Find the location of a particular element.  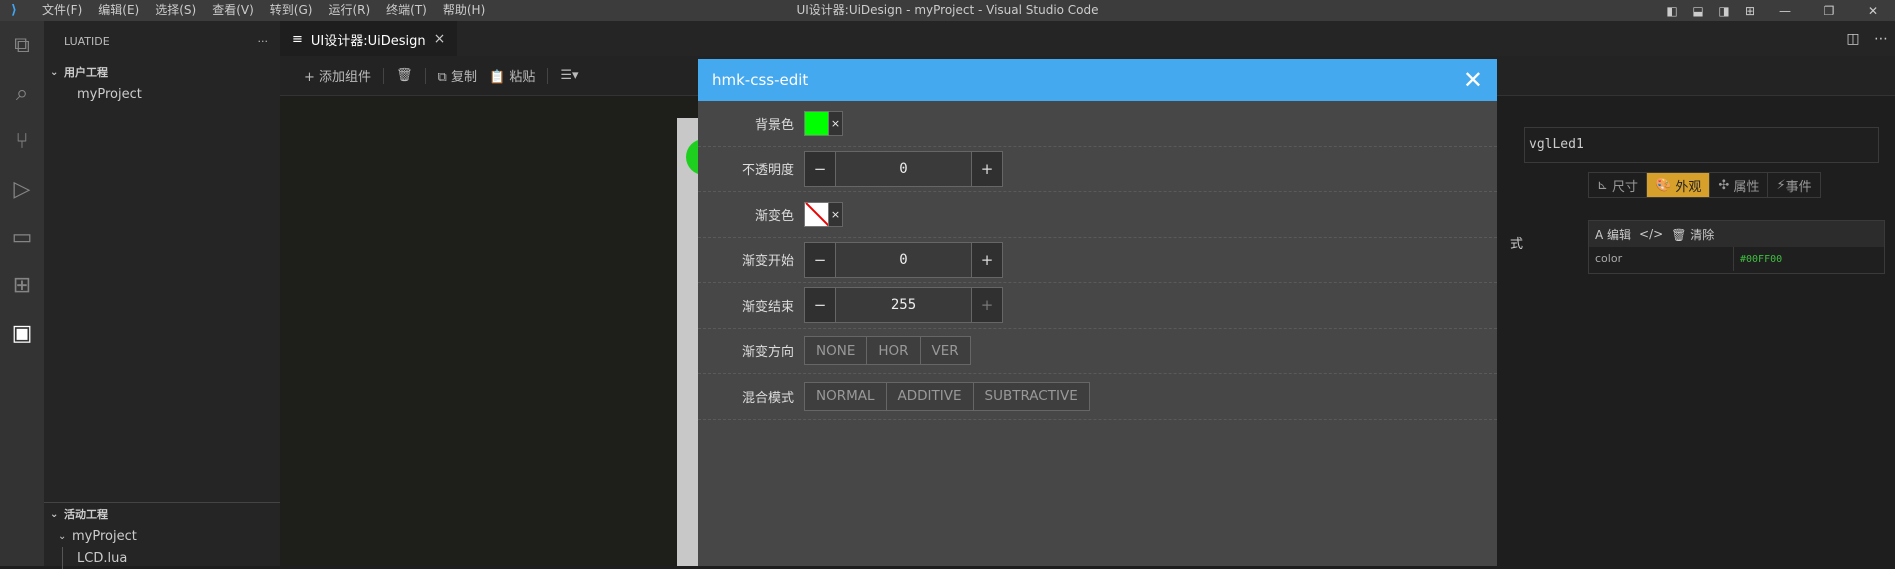

close-window-button: ✕ is located at coordinates (1873, 11).